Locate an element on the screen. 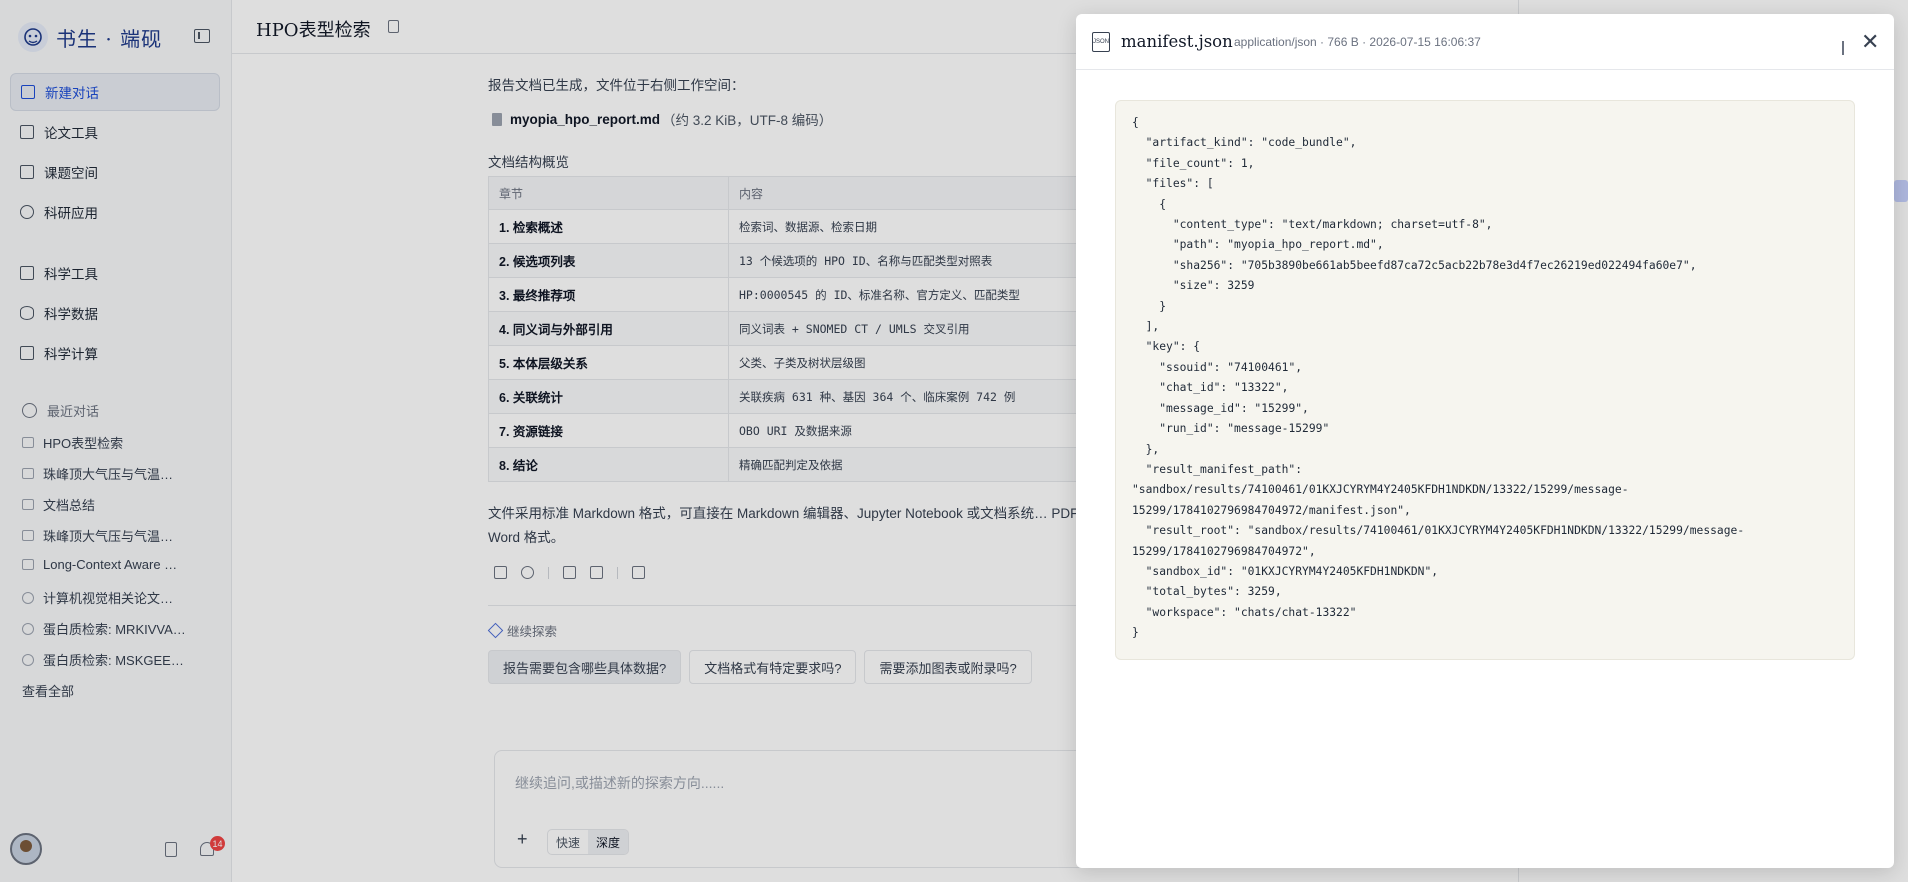  divider is located at coordinates (1843, 48).